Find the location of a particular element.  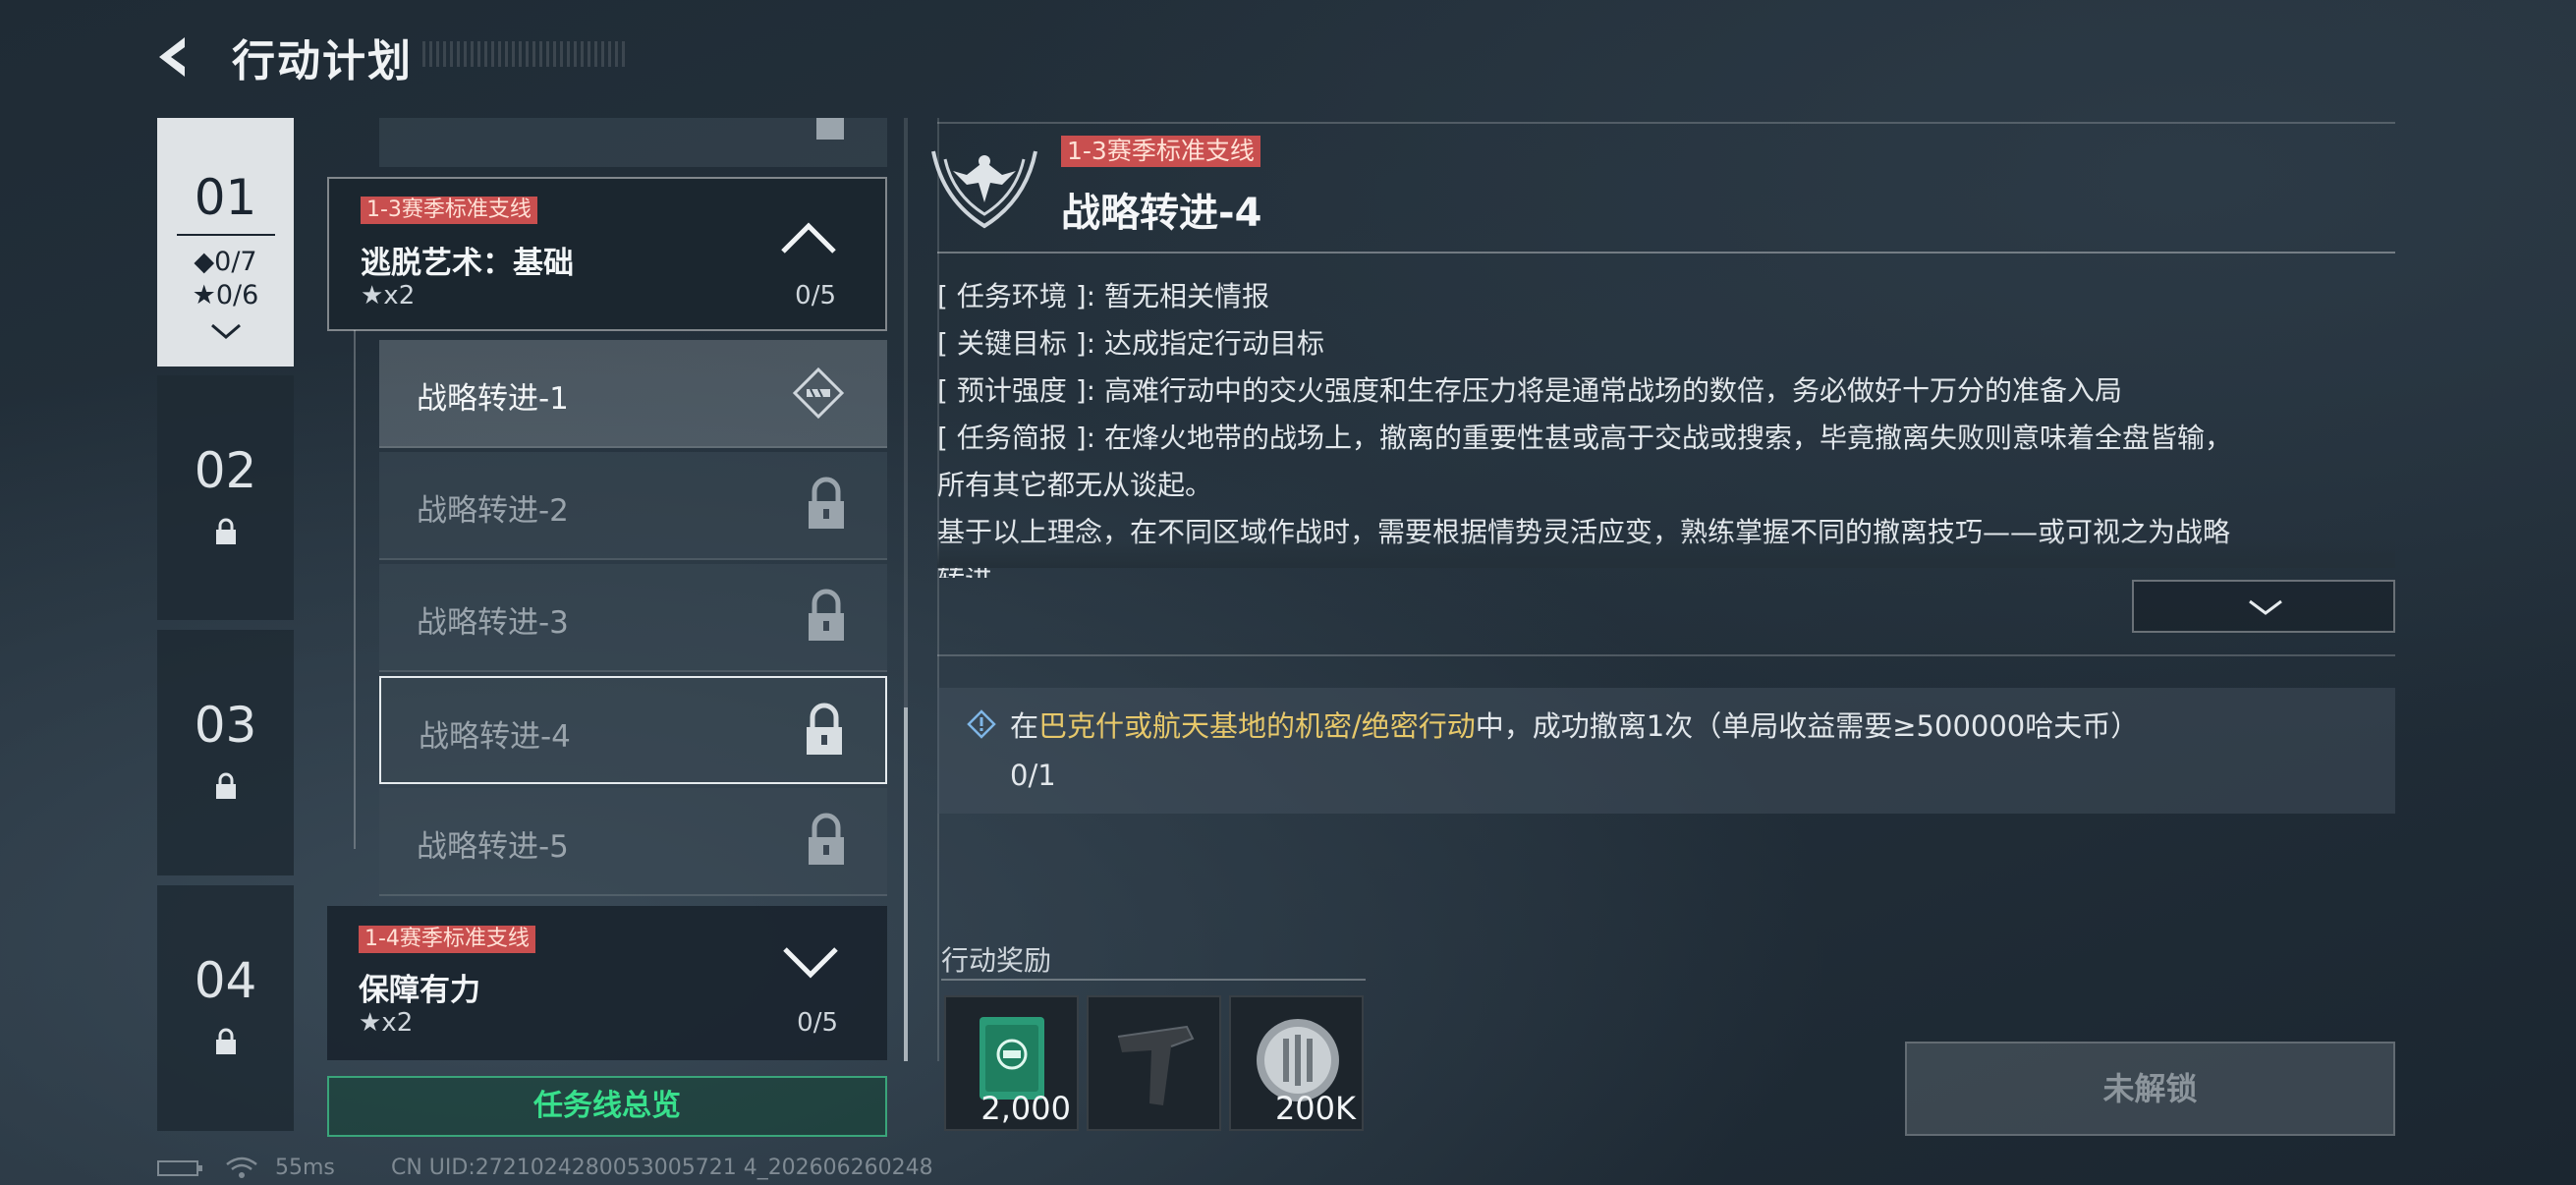

mission-label: 战略转进-1 is located at coordinates (493, 399).